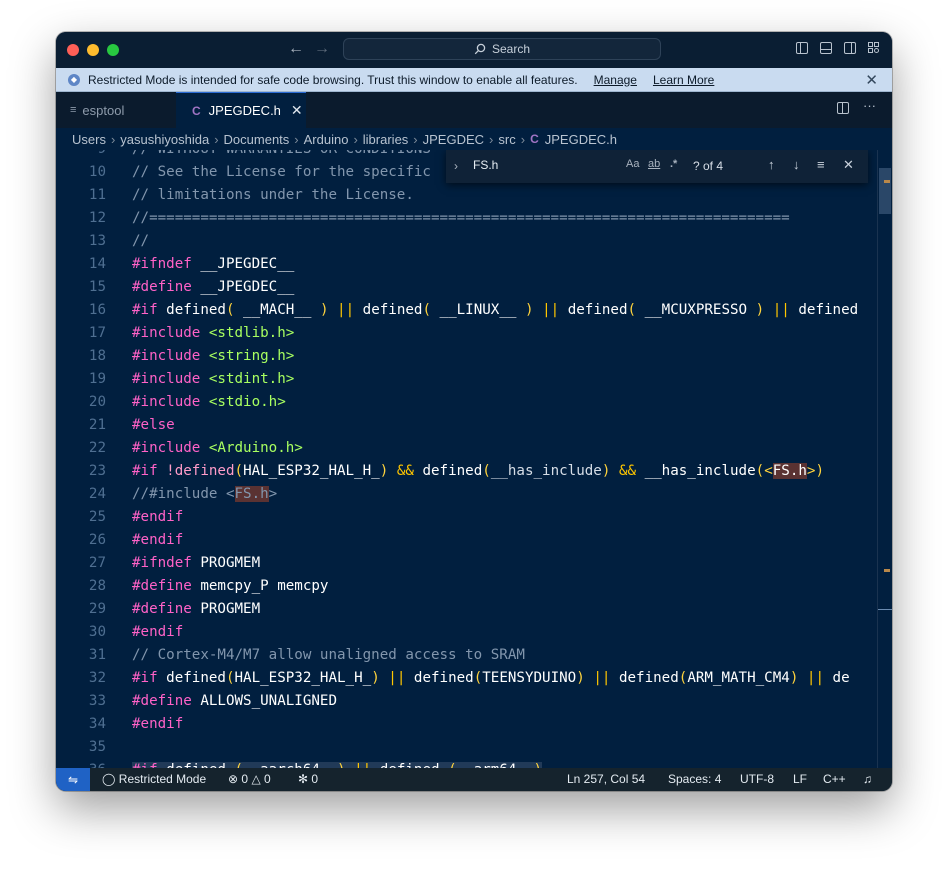 This screenshot has height=871, width=948. Describe the element at coordinates (141, 241) in the screenshot. I see `code-text: //` at that location.